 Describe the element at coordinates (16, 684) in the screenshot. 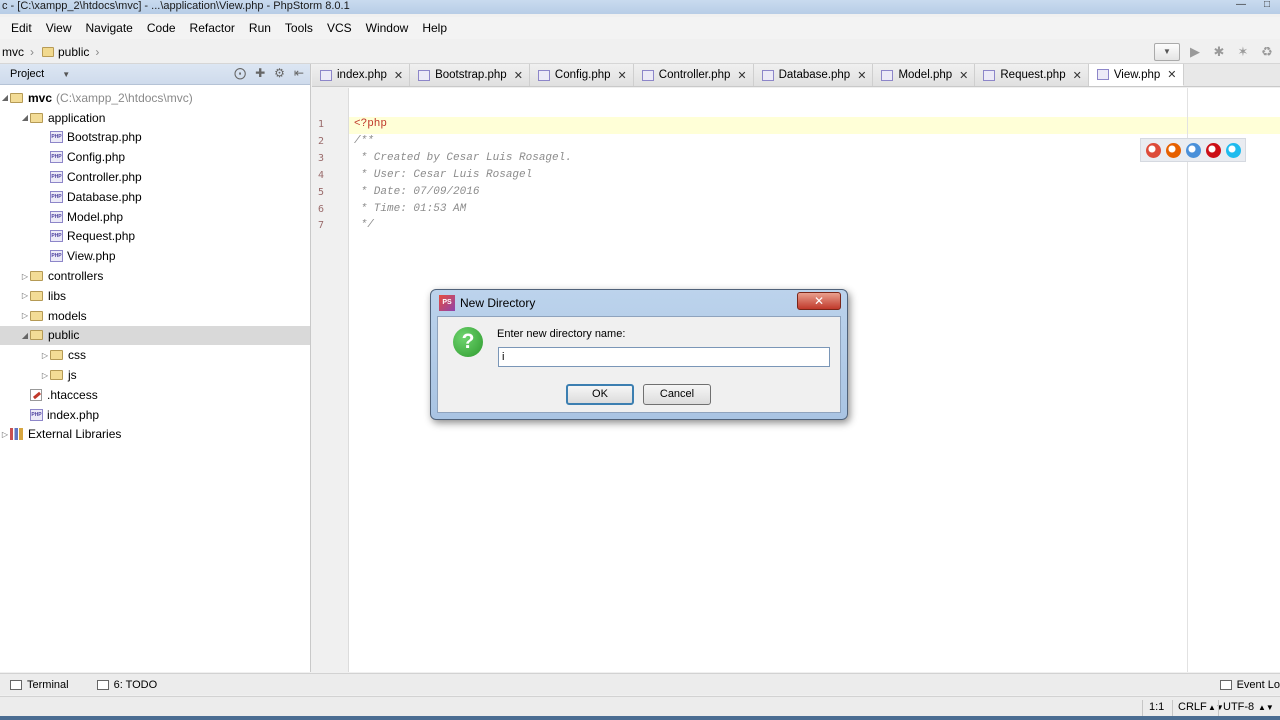

I see `terminal-icon` at that location.